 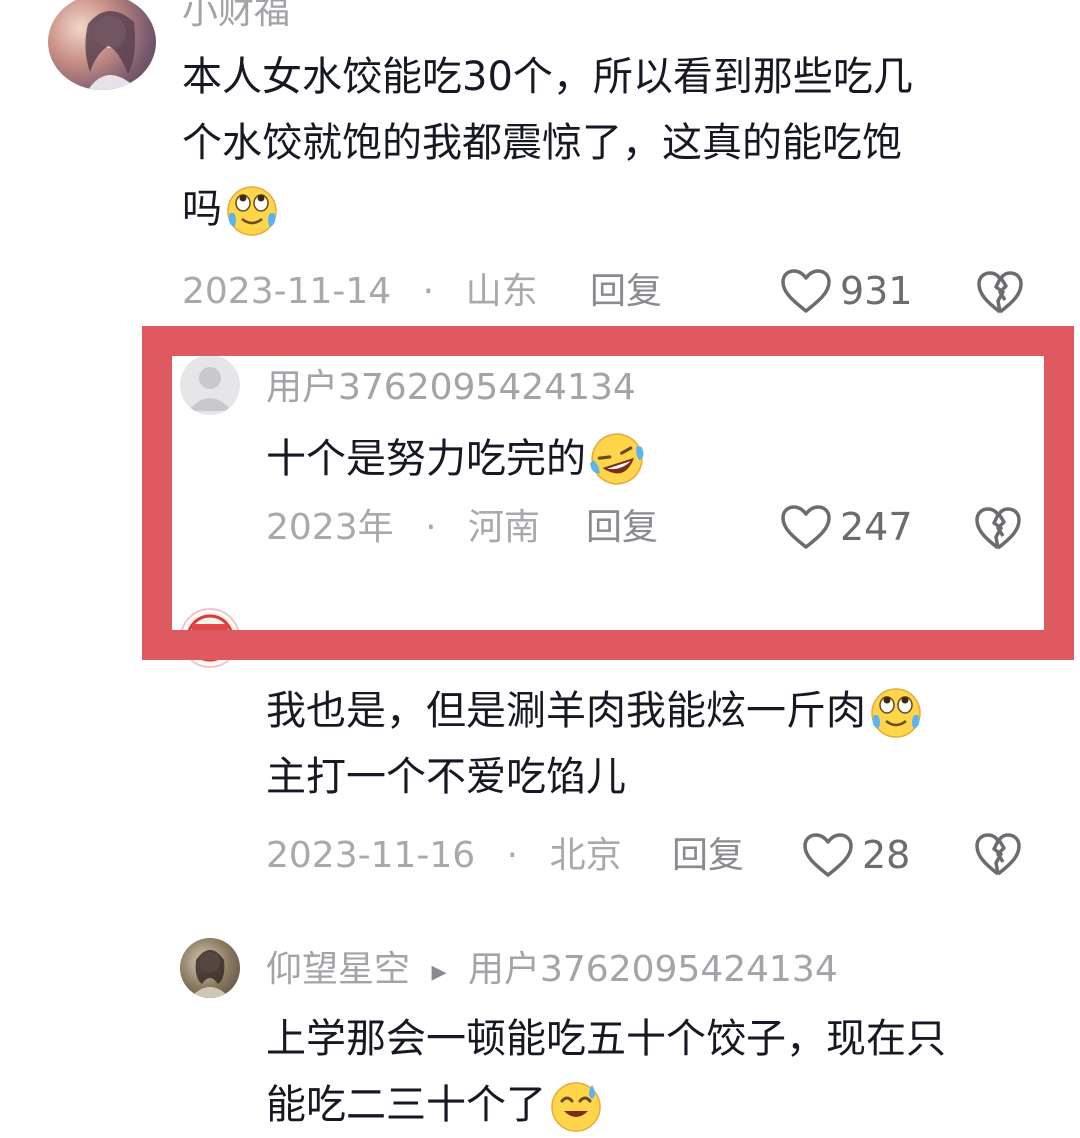 I want to click on like-button: 28, so click(x=856, y=855).